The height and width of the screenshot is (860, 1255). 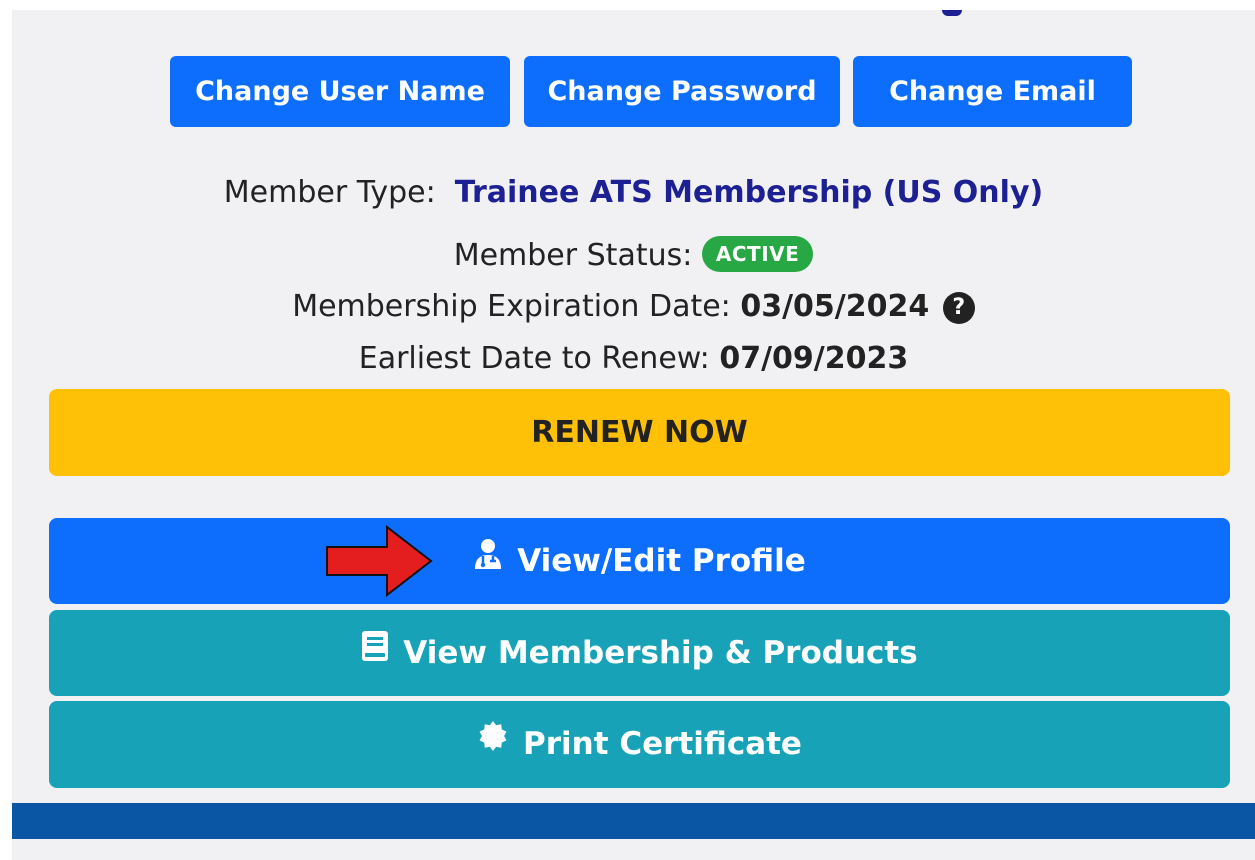 What do you see at coordinates (952, 13) in the screenshot?
I see `cut-off-heading-fragment` at bounding box center [952, 13].